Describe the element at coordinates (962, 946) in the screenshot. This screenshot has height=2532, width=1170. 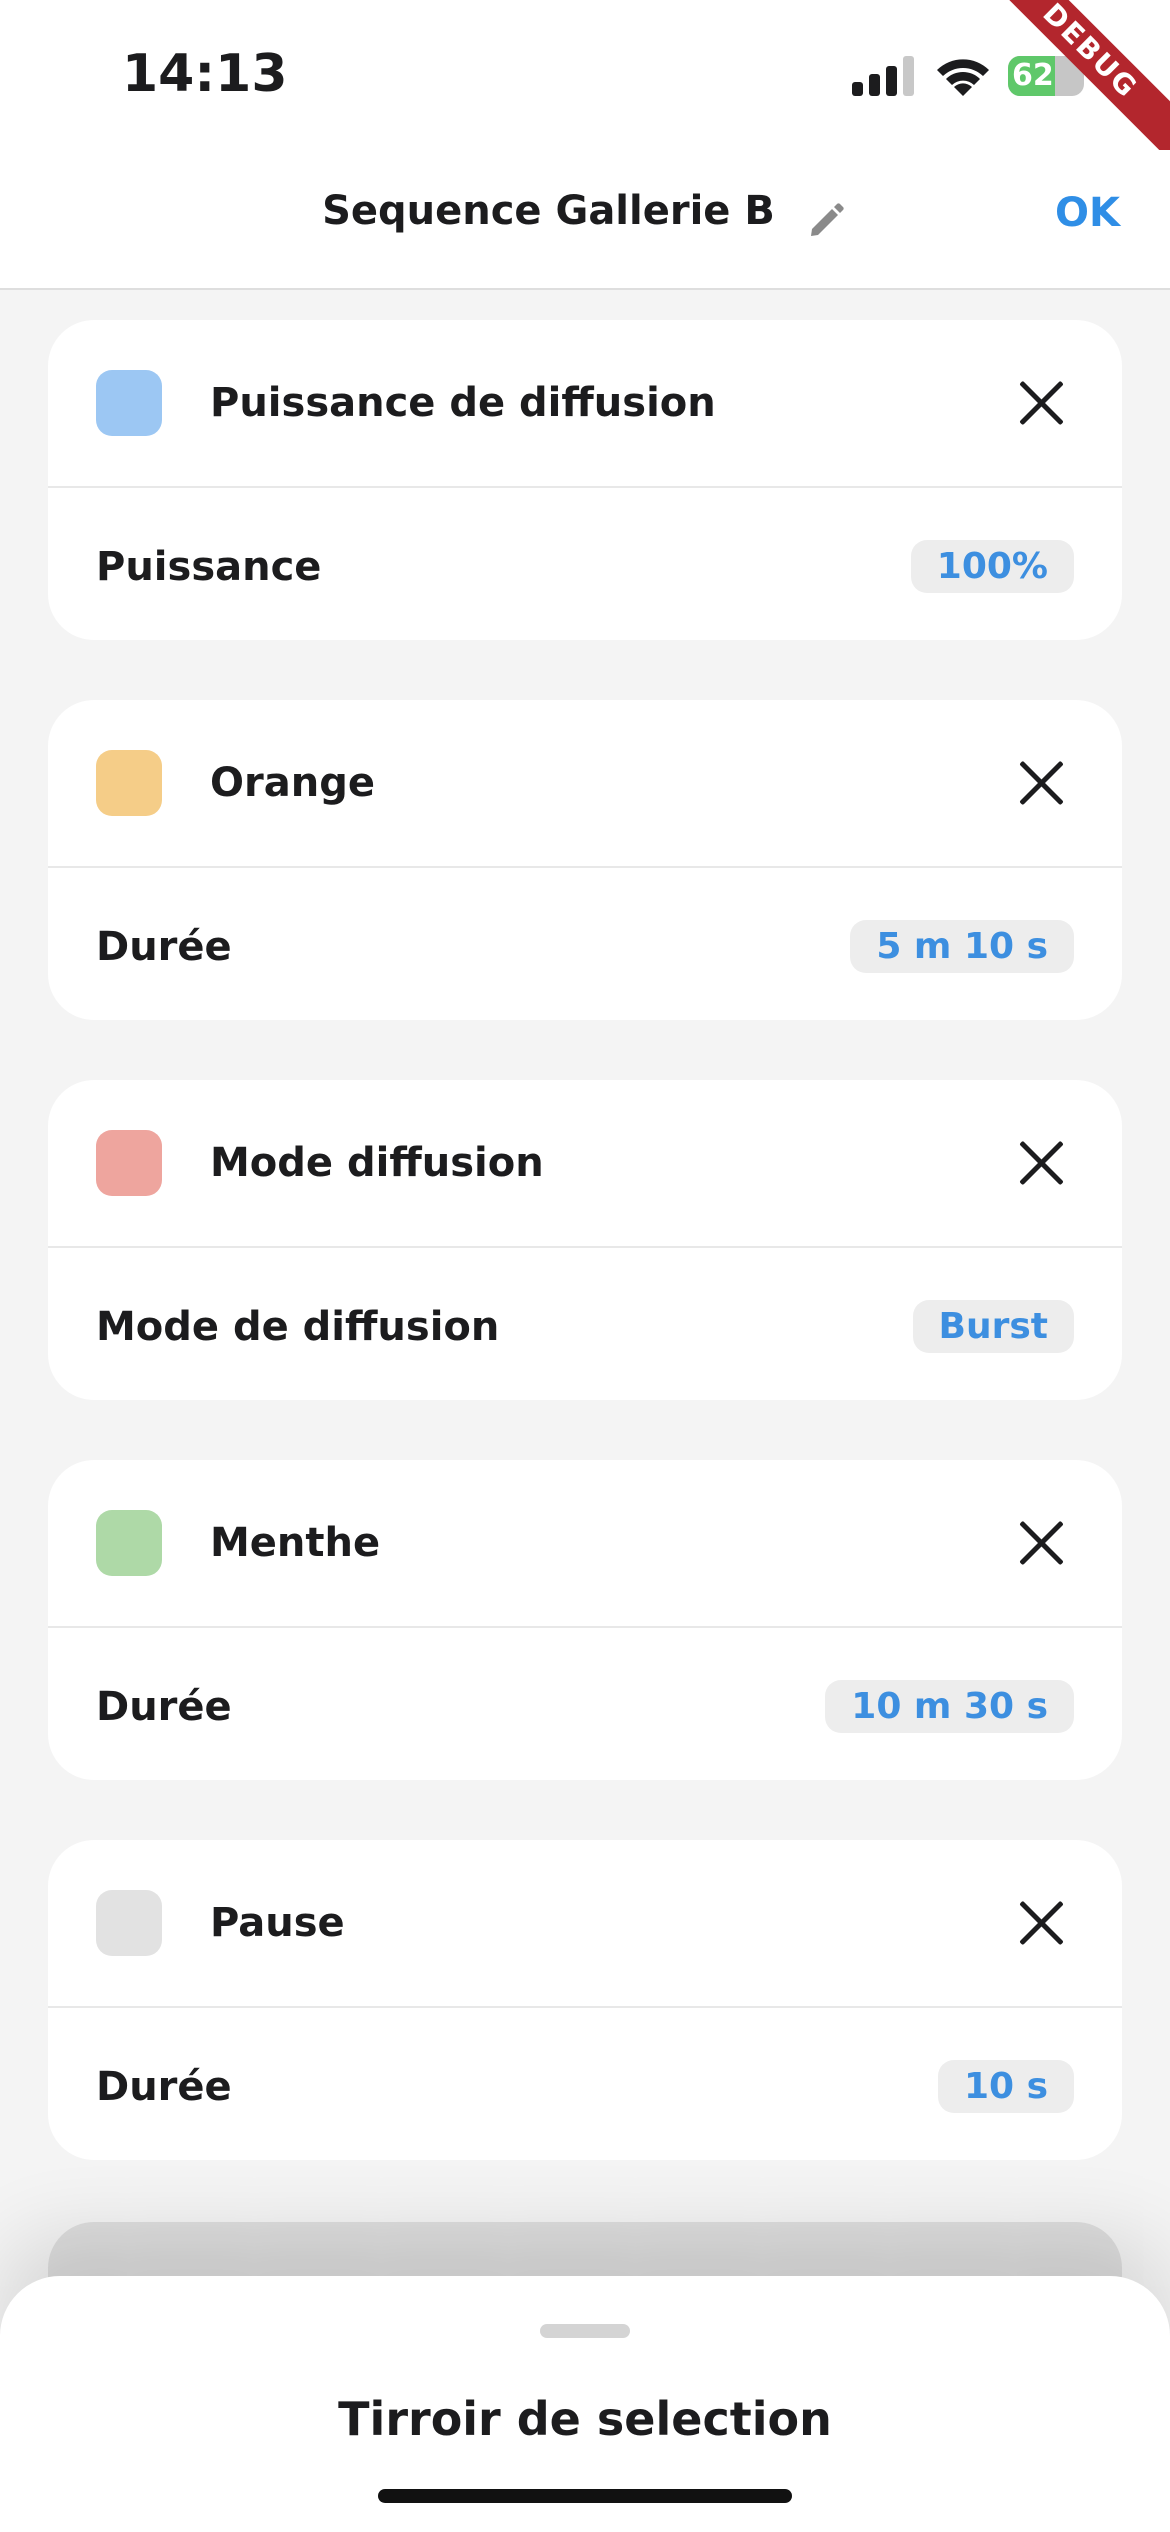
I see `param-value-chip: 5 m 10 s` at that location.